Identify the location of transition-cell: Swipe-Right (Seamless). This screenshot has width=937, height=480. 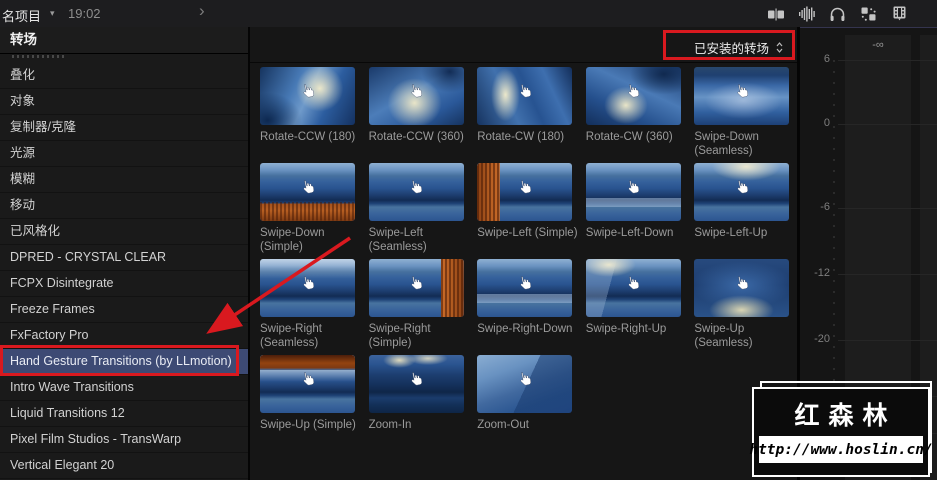
(314, 307).